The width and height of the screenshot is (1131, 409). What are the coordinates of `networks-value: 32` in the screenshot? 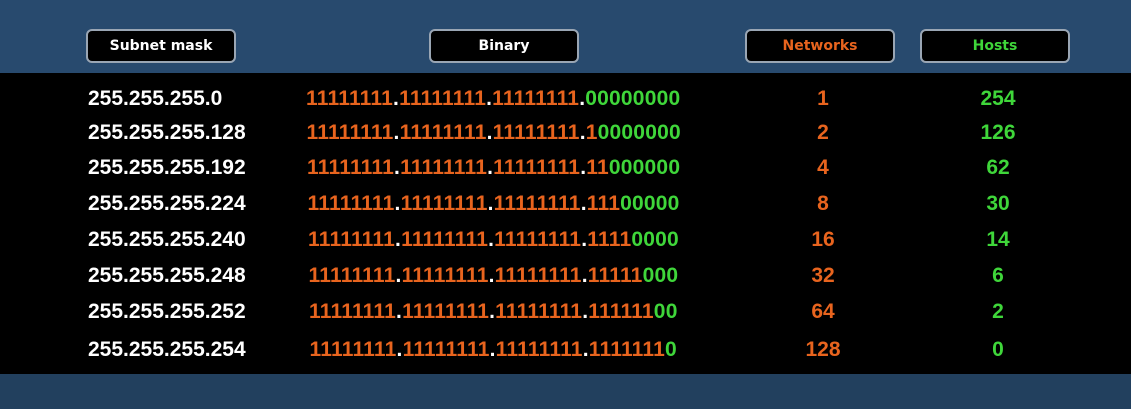 It's located at (823, 275).